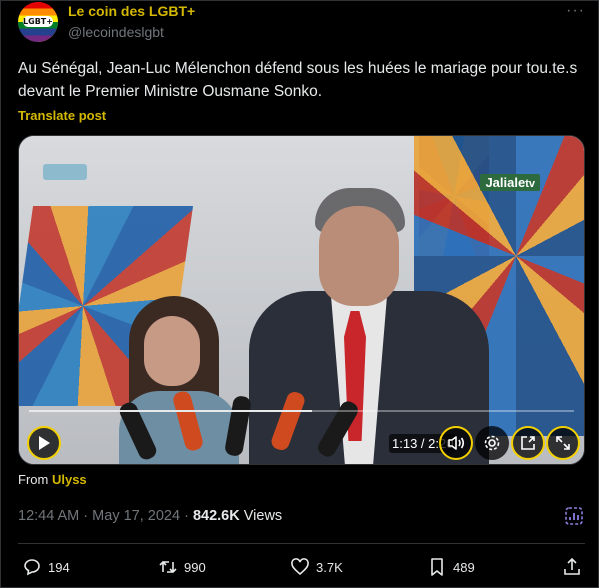  Describe the element at coordinates (505, 182) in the screenshot. I see `channel-name: Jaliale` at that location.